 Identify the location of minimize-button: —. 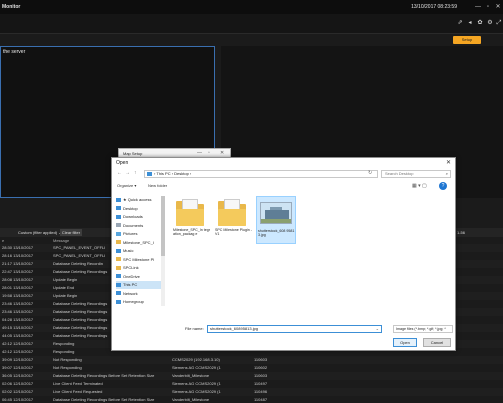
(478, 7).